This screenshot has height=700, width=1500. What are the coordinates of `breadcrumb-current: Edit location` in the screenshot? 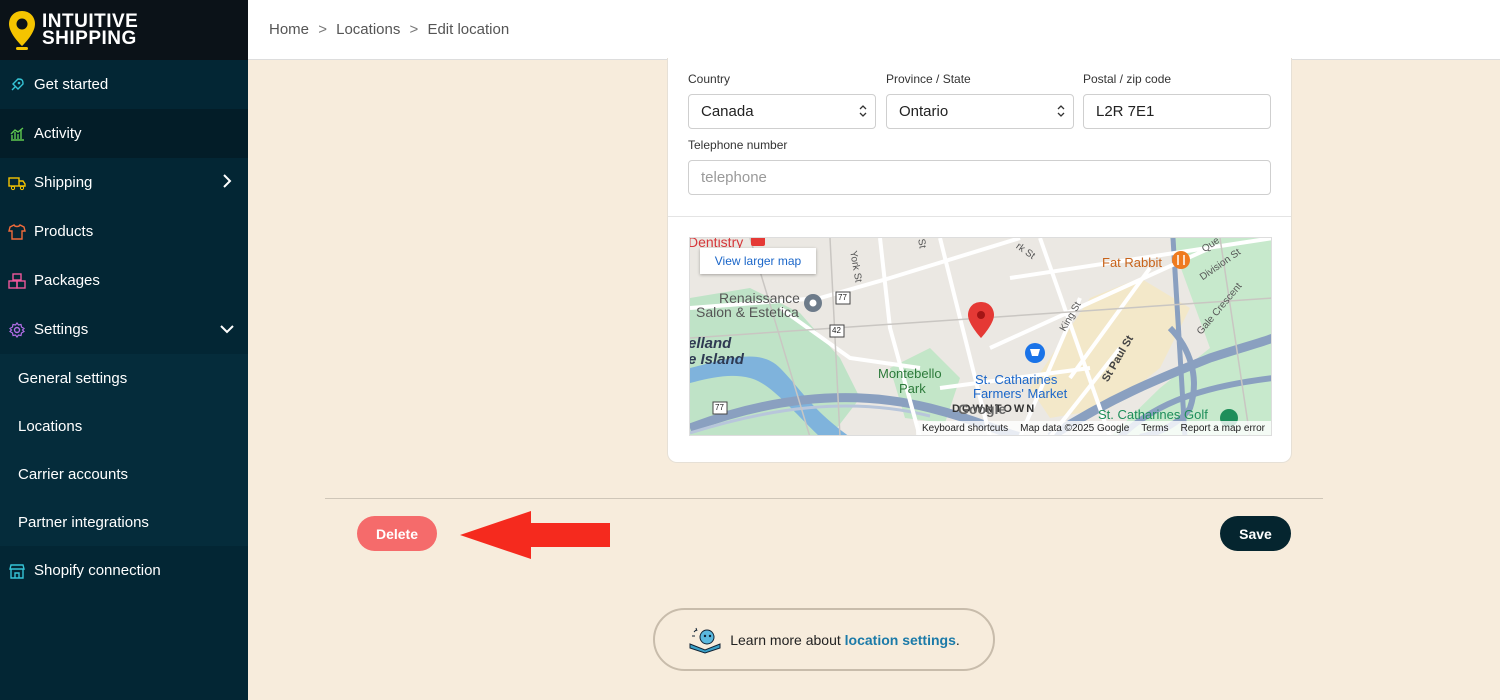 It's located at (468, 29).